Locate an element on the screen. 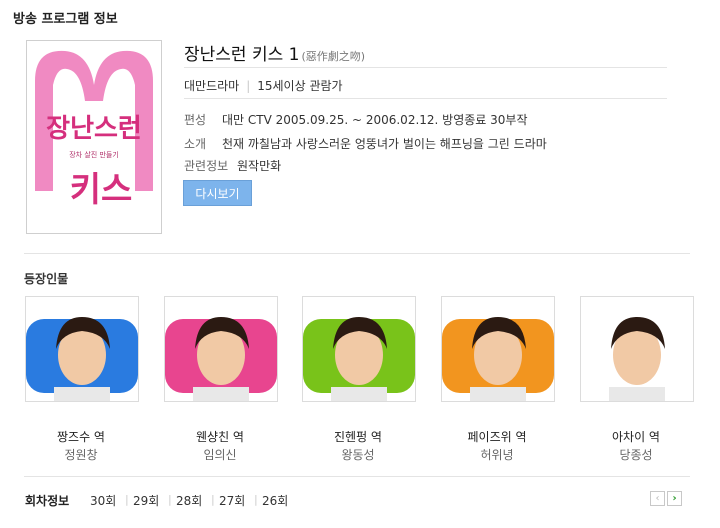  program-title: 장난스런 키스 1 (惡作劇之吻) is located at coordinates (274, 52).